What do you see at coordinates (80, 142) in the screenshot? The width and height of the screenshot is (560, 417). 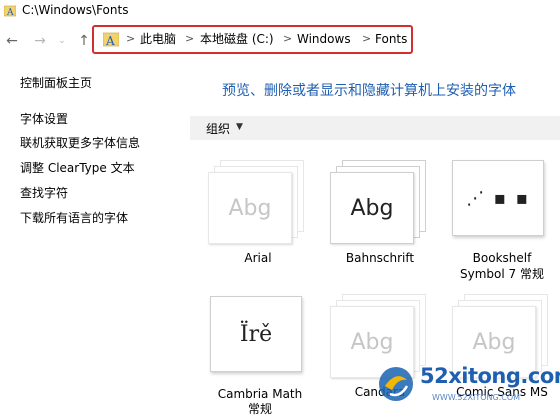 I see `sidebar-link-get-more-fonts: 联机获取更多字体信息` at bounding box center [80, 142].